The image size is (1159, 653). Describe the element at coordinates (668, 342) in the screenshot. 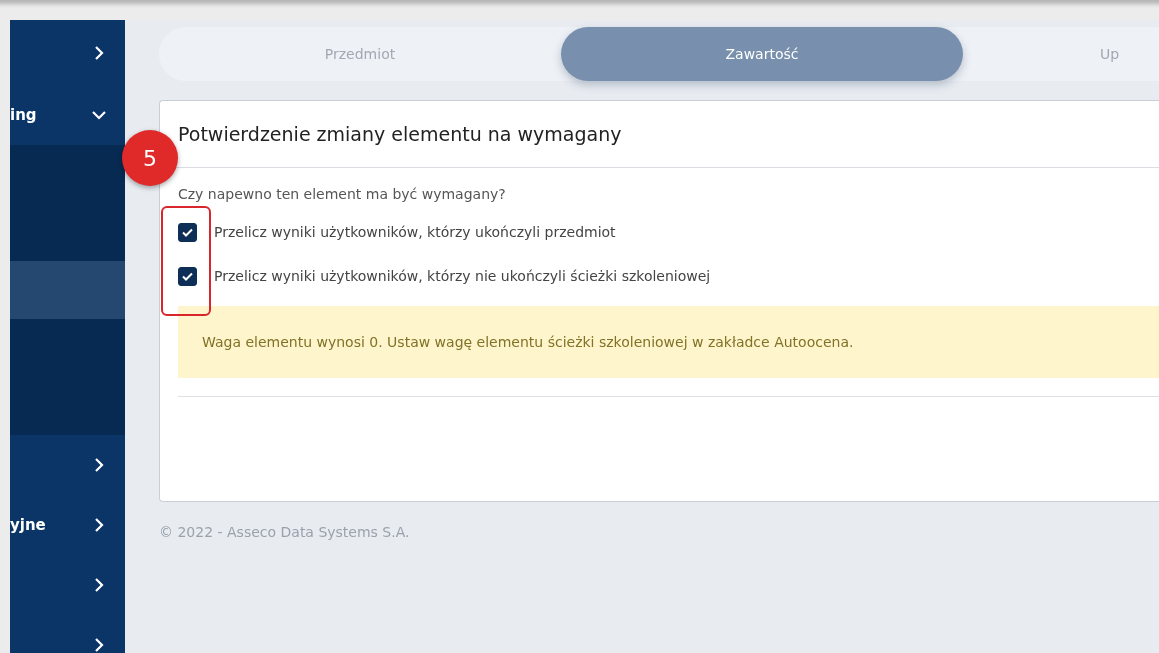

I see `warning-alert: Waga elementu wynosi 0. Ustaw wagę elementu ścieżki szkoleniowej w zakładce Autoocena.` at that location.